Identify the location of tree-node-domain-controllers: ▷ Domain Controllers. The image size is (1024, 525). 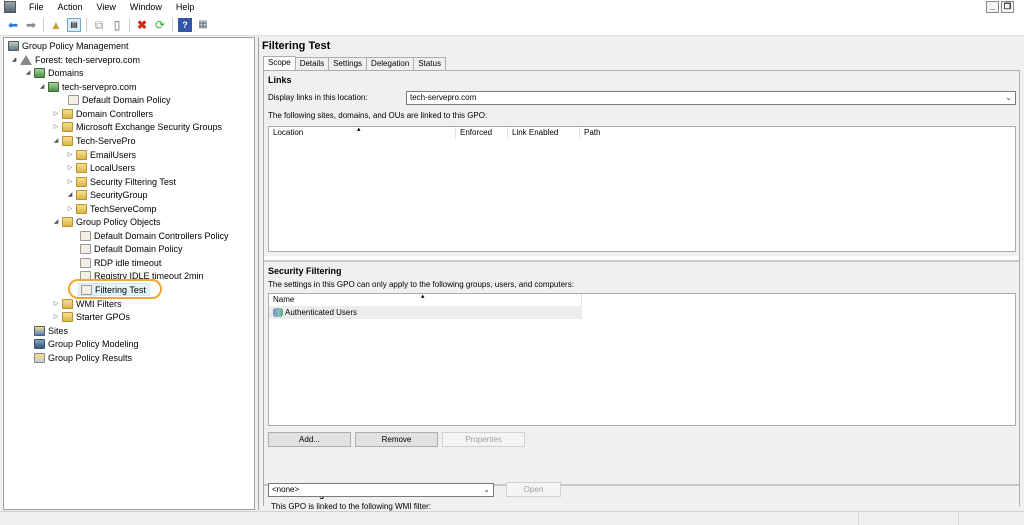
(102, 113).